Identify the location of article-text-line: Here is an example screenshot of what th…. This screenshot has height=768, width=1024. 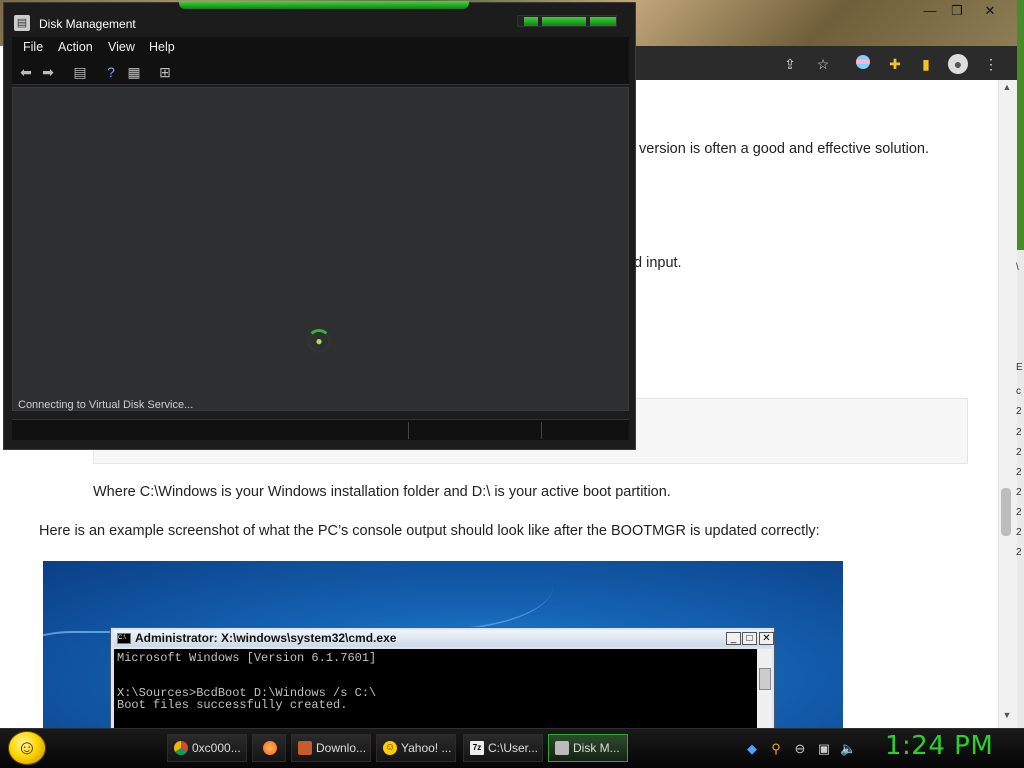
(429, 531).